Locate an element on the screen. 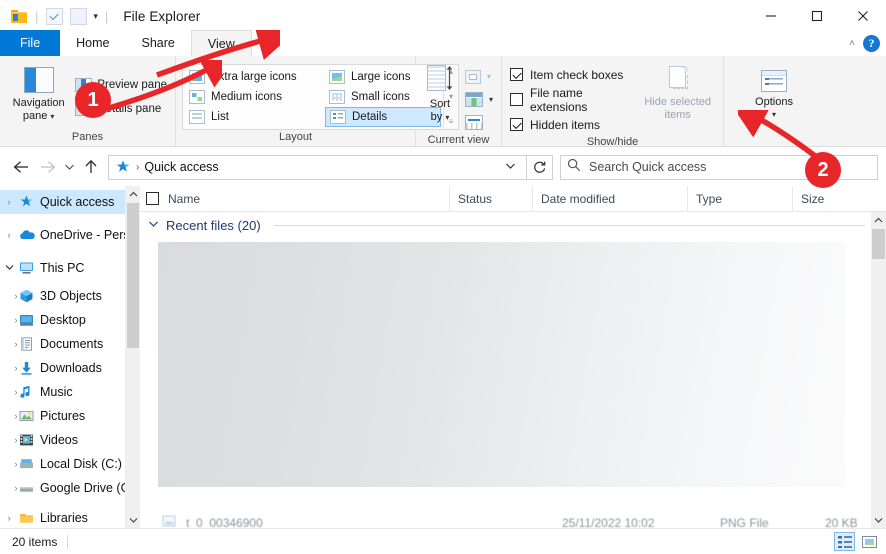  navigation-pane-scrollbar is located at coordinates (132, 357).